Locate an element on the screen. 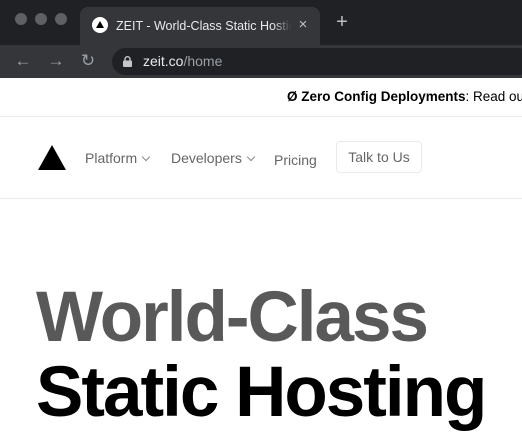 This screenshot has width=522, height=444. nav-pricing: Pricing is located at coordinates (295, 160).